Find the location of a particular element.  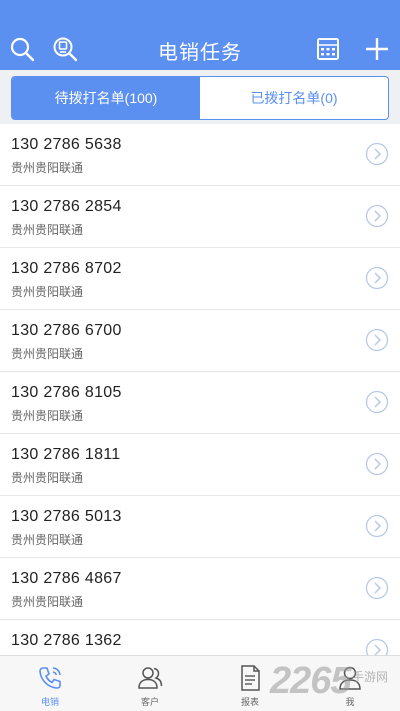

nav-item-customers: 客户 is located at coordinates (150, 683).